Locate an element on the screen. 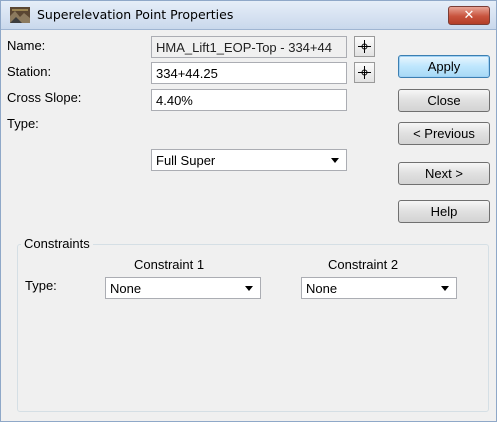  type-label: Type: is located at coordinates (23, 123).